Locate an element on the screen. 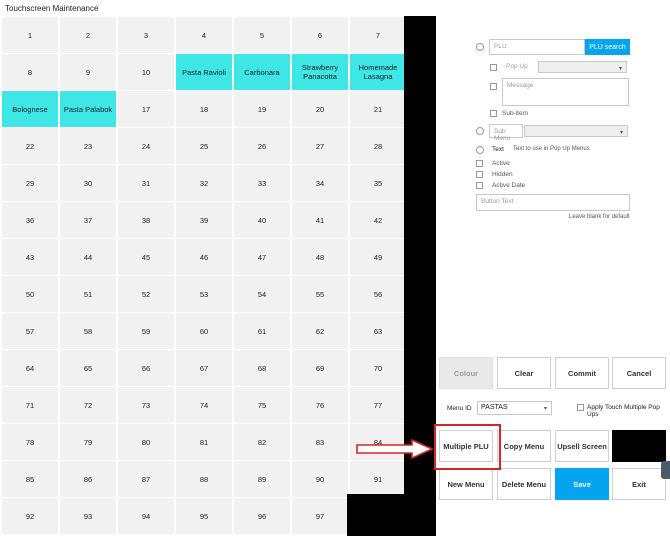  grid-button: 45 is located at coordinates (146, 257).